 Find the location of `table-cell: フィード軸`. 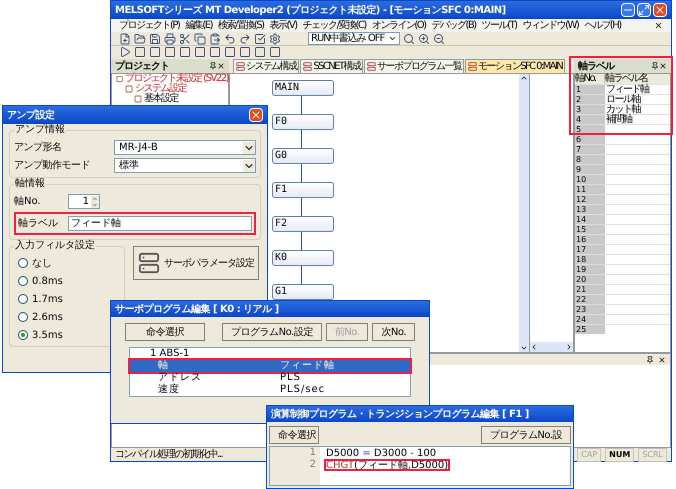

table-cell: フィード軸 is located at coordinates (637, 89).